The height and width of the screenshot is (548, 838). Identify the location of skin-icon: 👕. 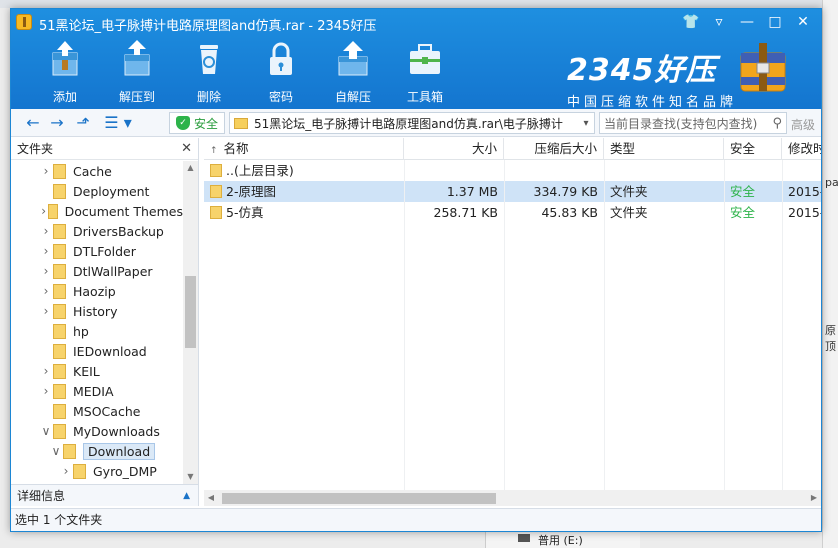
(691, 22).